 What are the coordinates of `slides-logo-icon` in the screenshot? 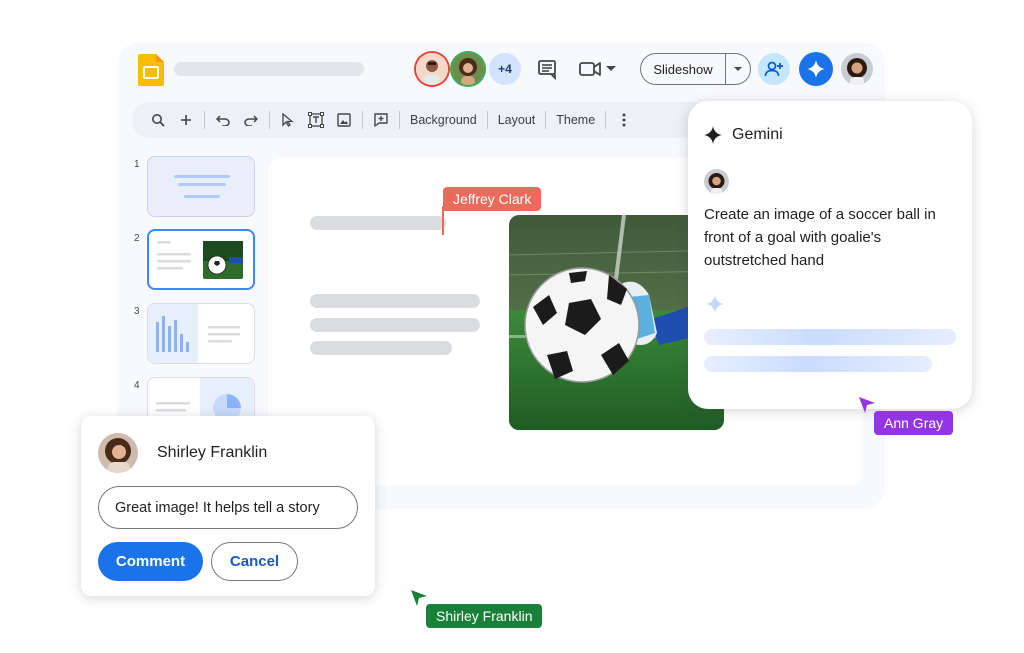 It's located at (151, 70).